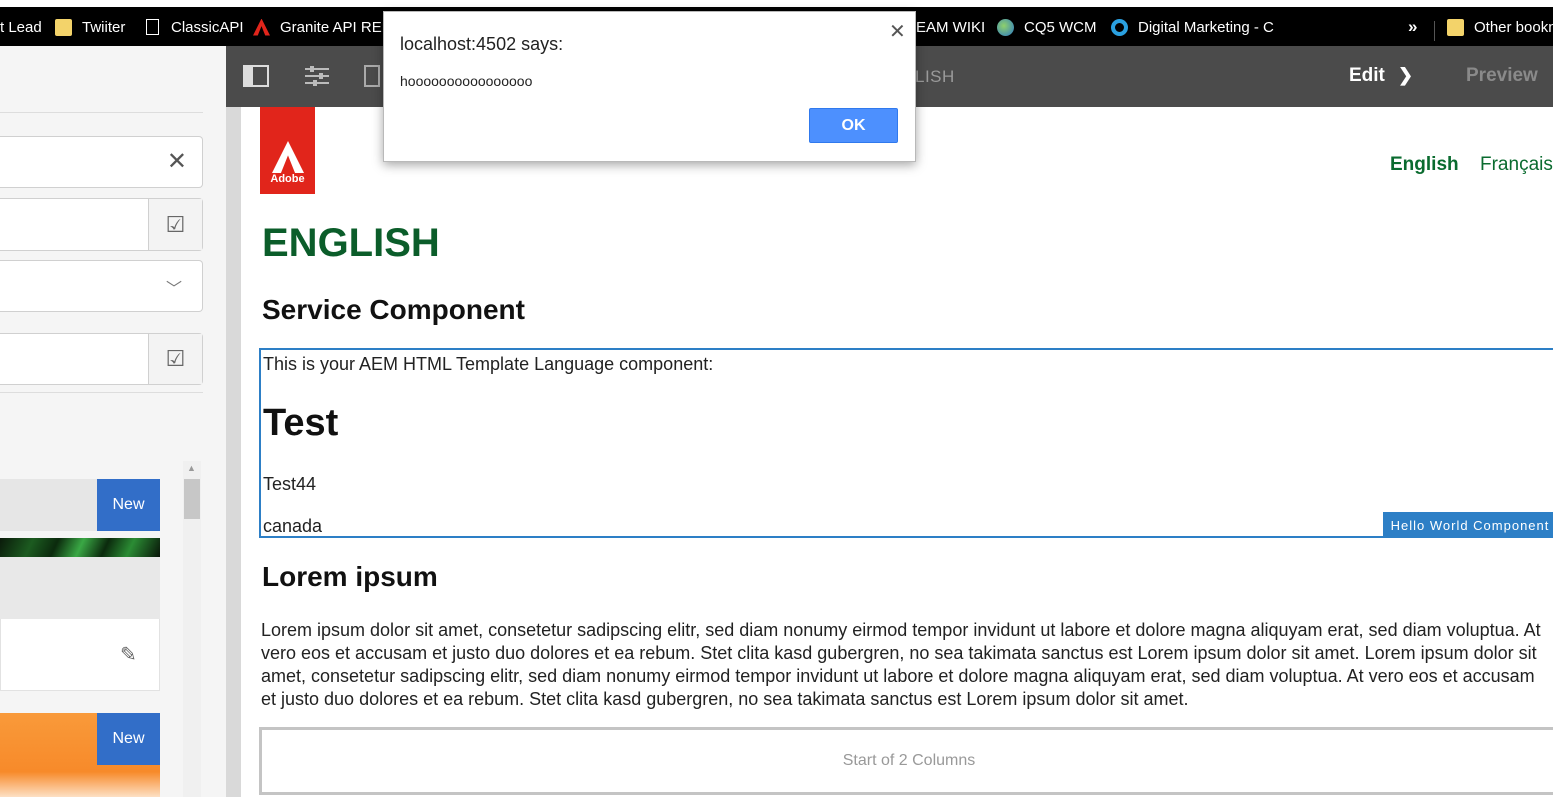  What do you see at coordinates (351, 243) in the screenshot?
I see `page-title: ENGLISH` at bounding box center [351, 243].